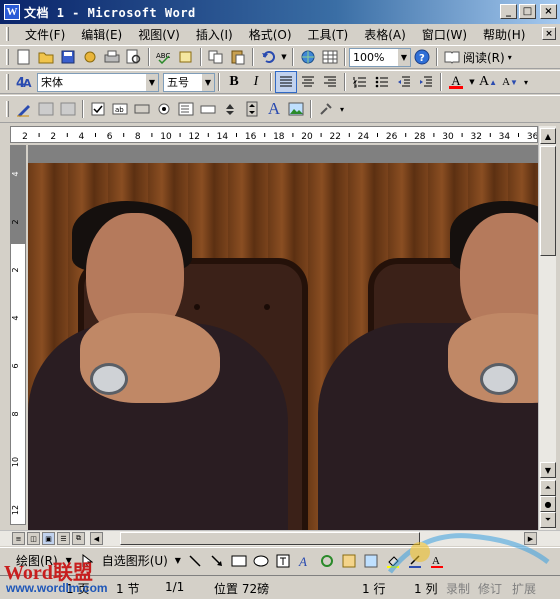 The width and height of the screenshot is (560, 599). What do you see at coordinates (18, 335) in the screenshot?
I see `vertical-ruler: 4 2 2 4 6 8 10 12` at bounding box center [18, 335].